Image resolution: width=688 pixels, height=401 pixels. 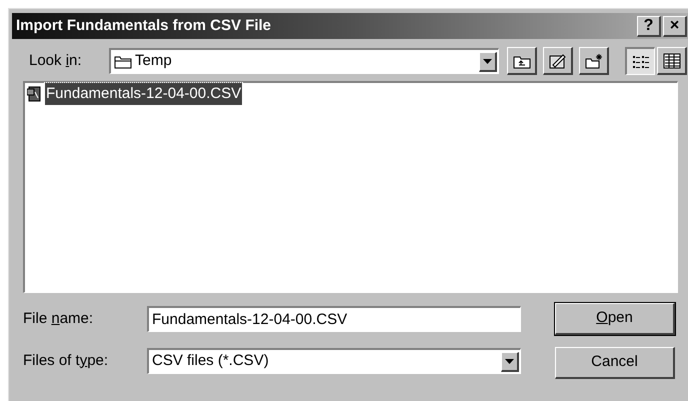 I want to click on folder-icon, so click(x=123, y=61).